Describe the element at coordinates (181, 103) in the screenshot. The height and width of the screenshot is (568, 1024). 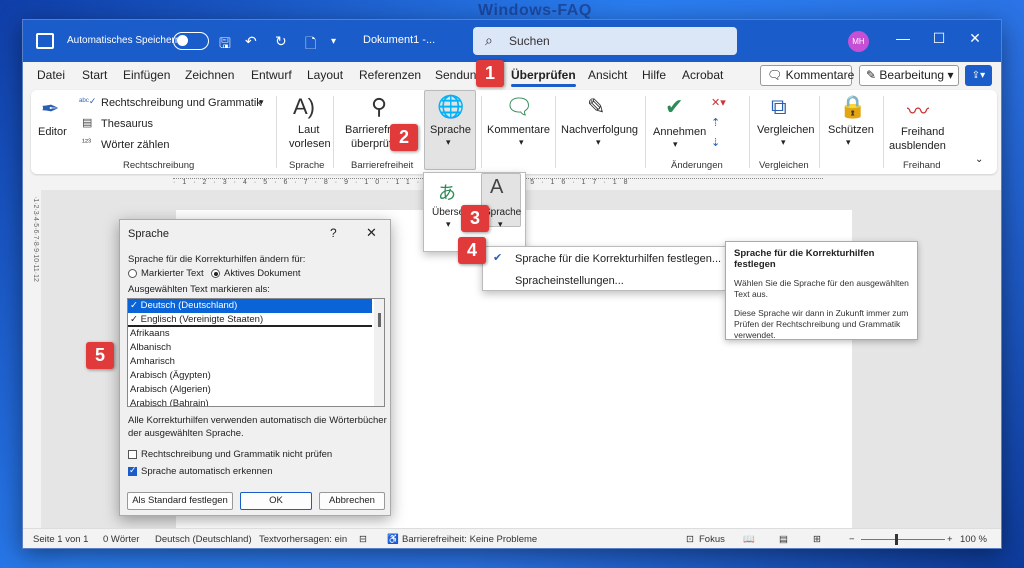
I see `spelling-grammar-button: Rechtschreibung und Grammatik` at that location.